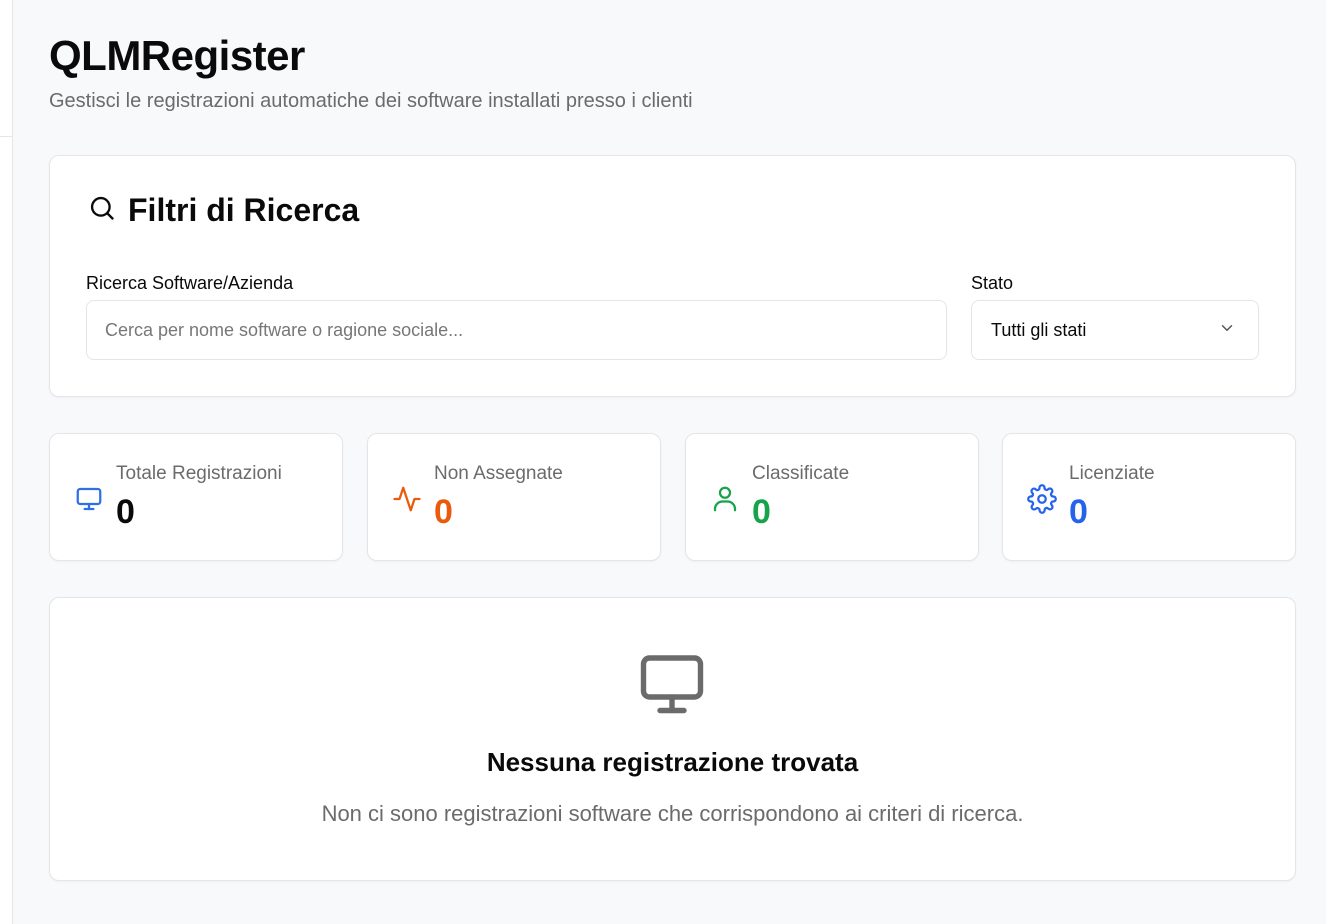 The height and width of the screenshot is (924, 1336). Describe the element at coordinates (1039, 329) in the screenshot. I see `status-select-value: Tutti gli stati` at that location.